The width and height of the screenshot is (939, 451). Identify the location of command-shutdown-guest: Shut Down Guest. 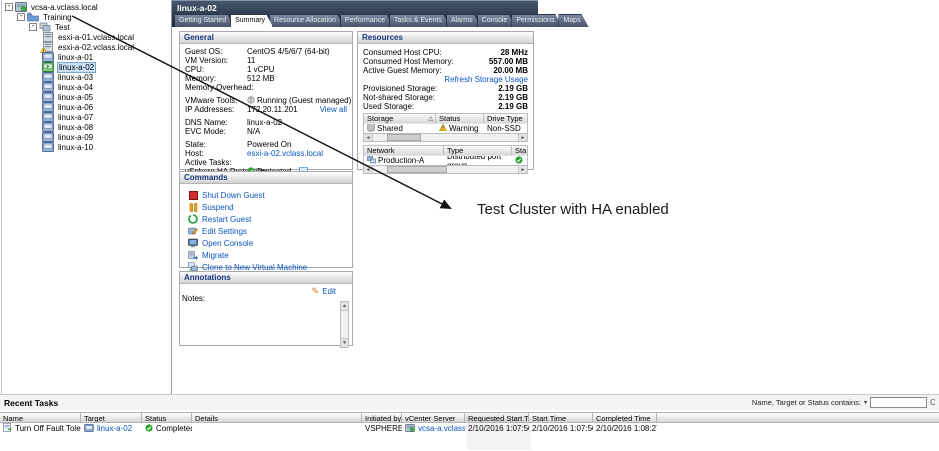
(267, 195).